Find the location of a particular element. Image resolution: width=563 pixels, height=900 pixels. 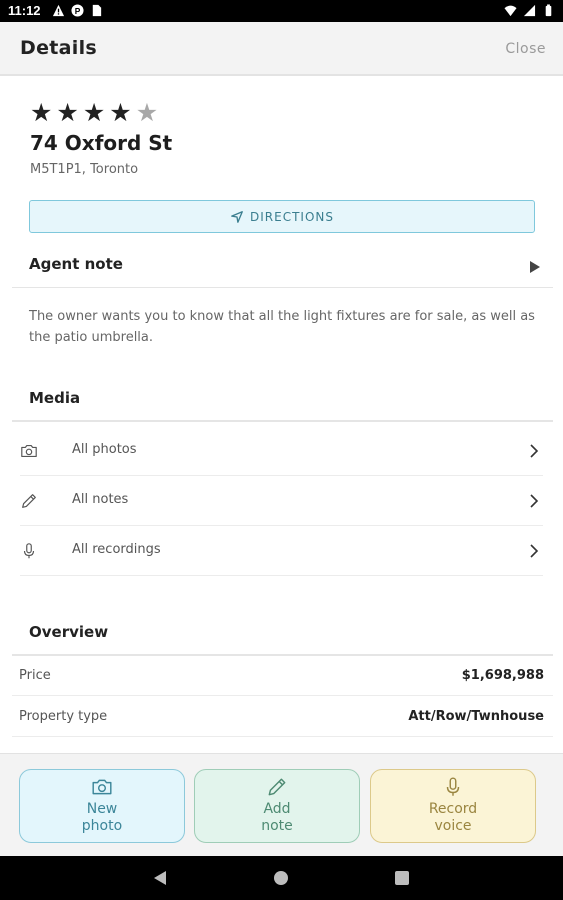

rating-stars: ★ ★ ★ ★ ★ is located at coordinates (94, 112).